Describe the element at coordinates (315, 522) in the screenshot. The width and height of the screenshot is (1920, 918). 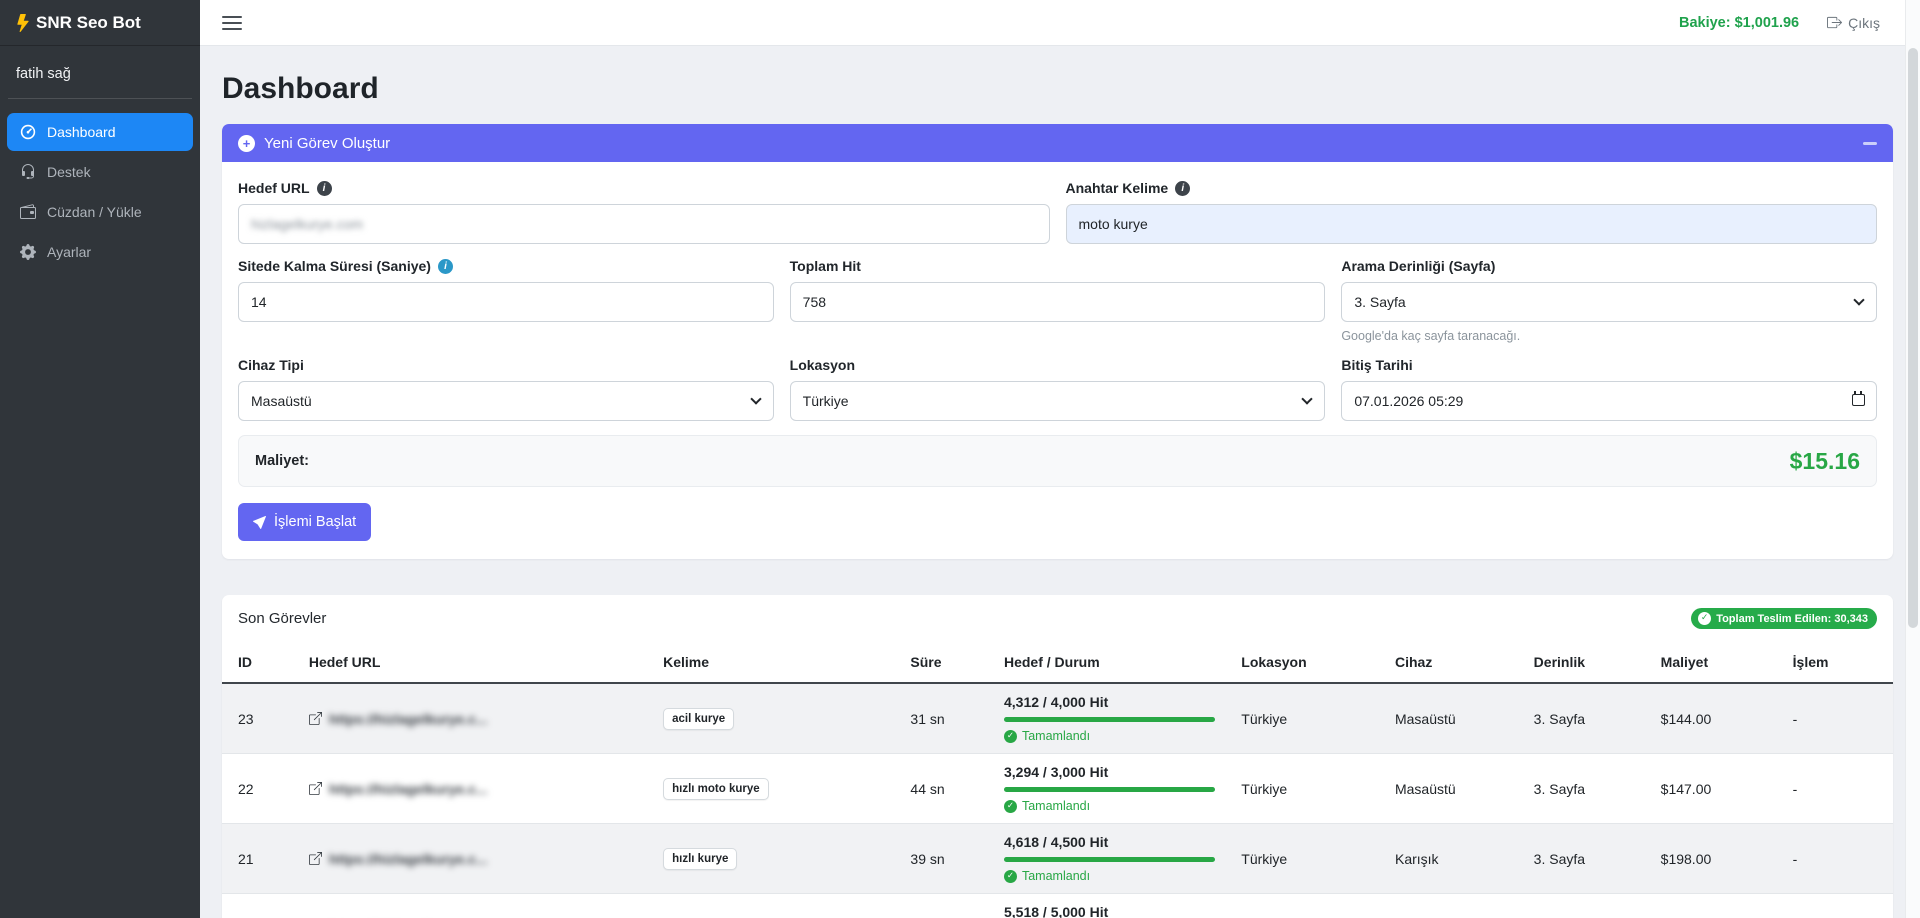
I see `start-task-label: İşlemi Başlat` at that location.